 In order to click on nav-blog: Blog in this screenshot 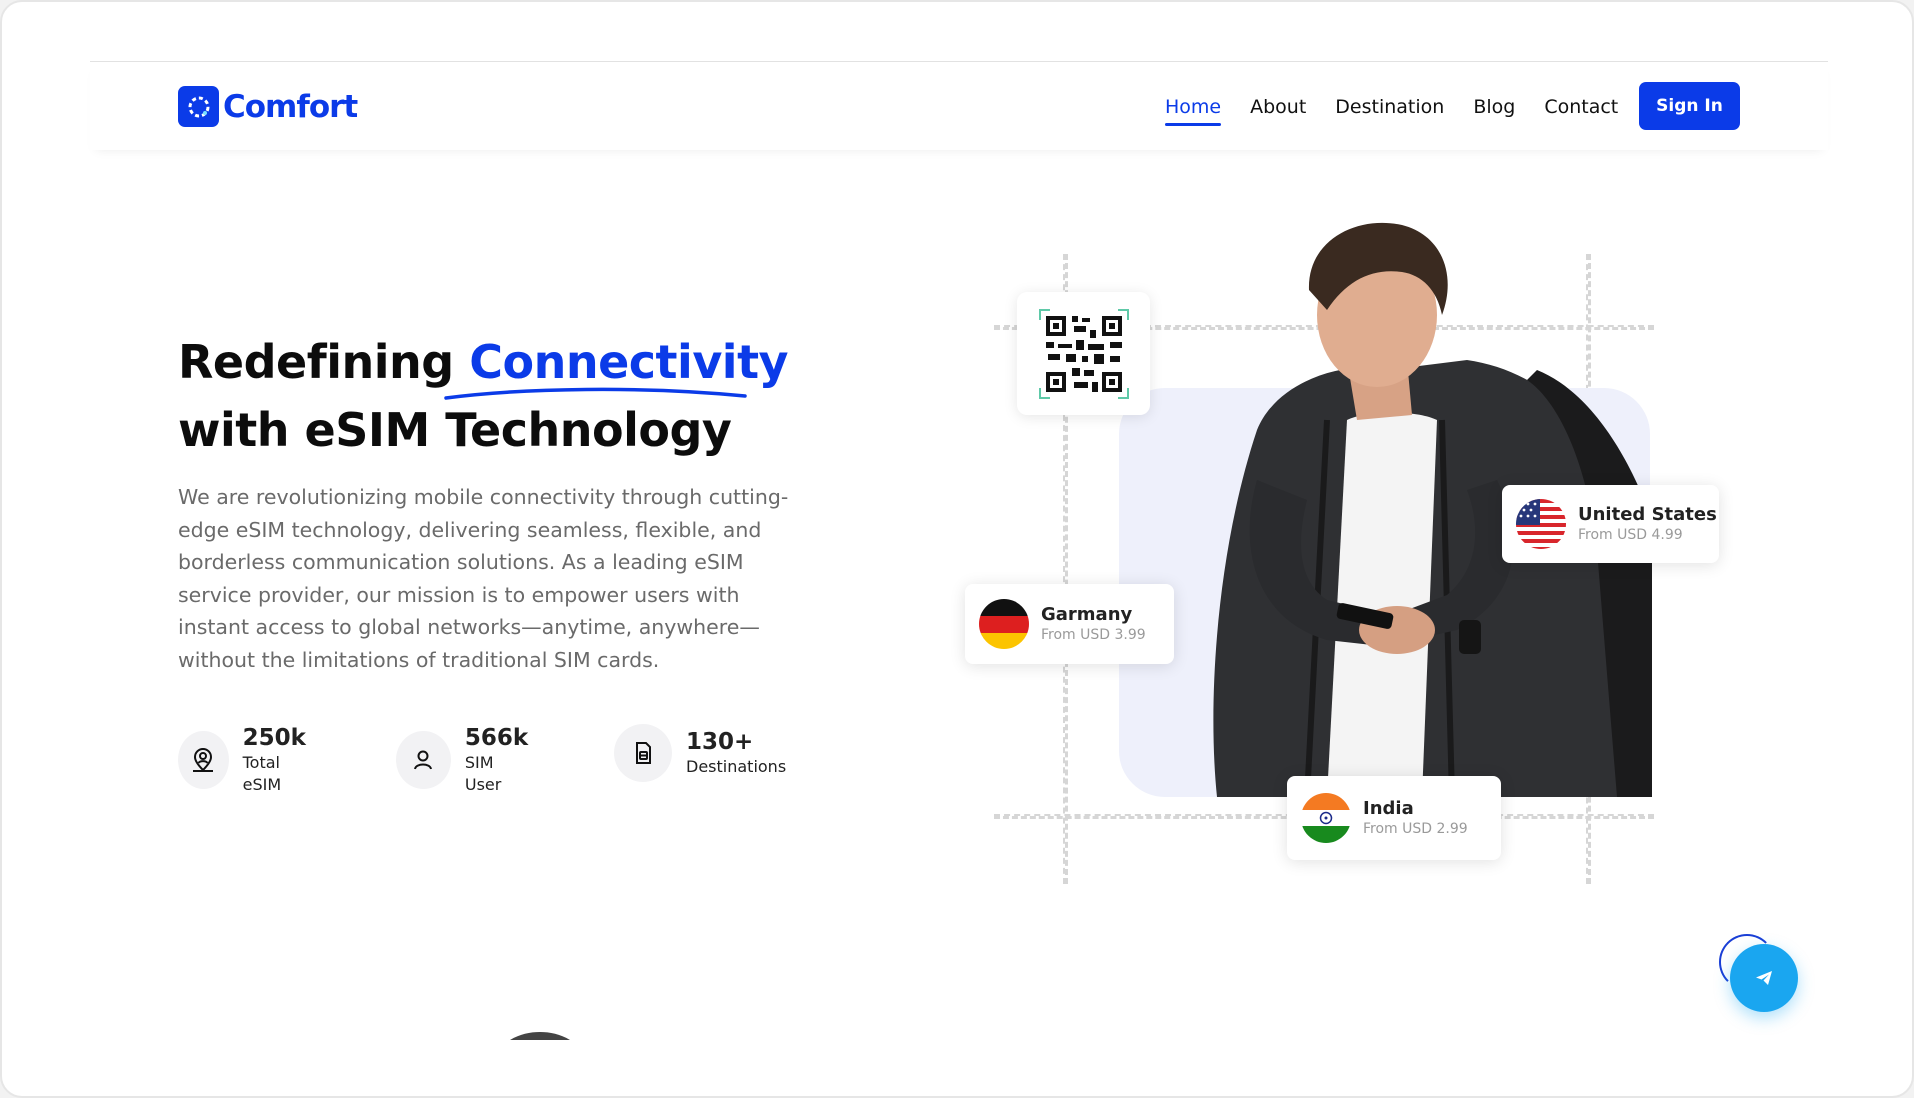, I will do `click(1494, 107)`.